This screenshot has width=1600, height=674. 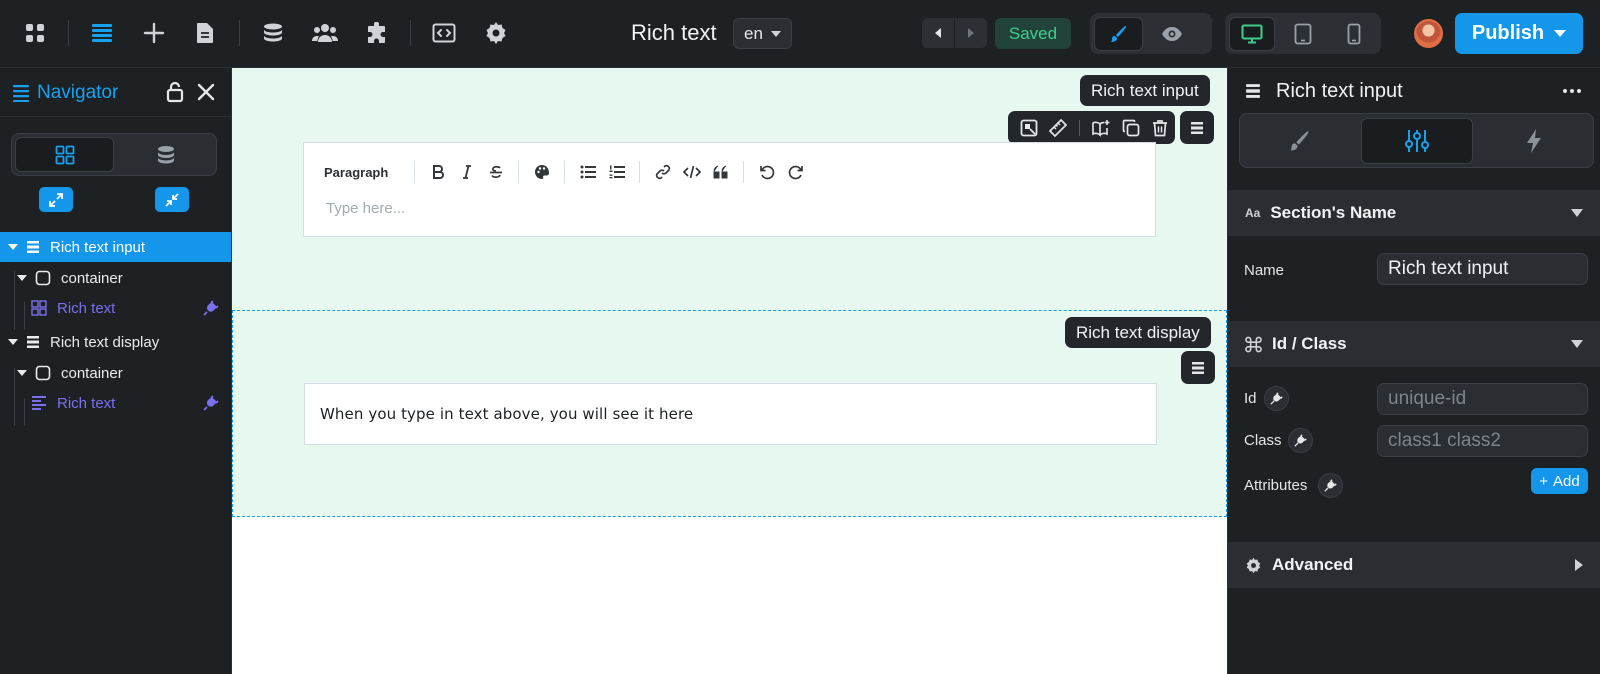 What do you see at coordinates (1572, 91) in the screenshot?
I see `more-options-icon` at bounding box center [1572, 91].